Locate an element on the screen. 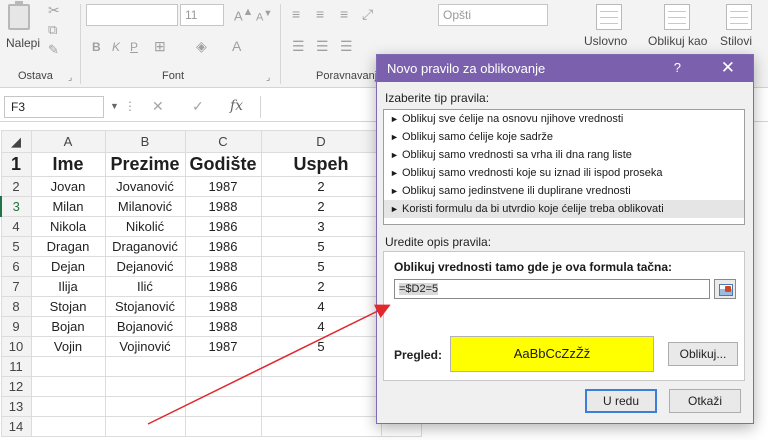  name-box: F3 is located at coordinates (54, 107).